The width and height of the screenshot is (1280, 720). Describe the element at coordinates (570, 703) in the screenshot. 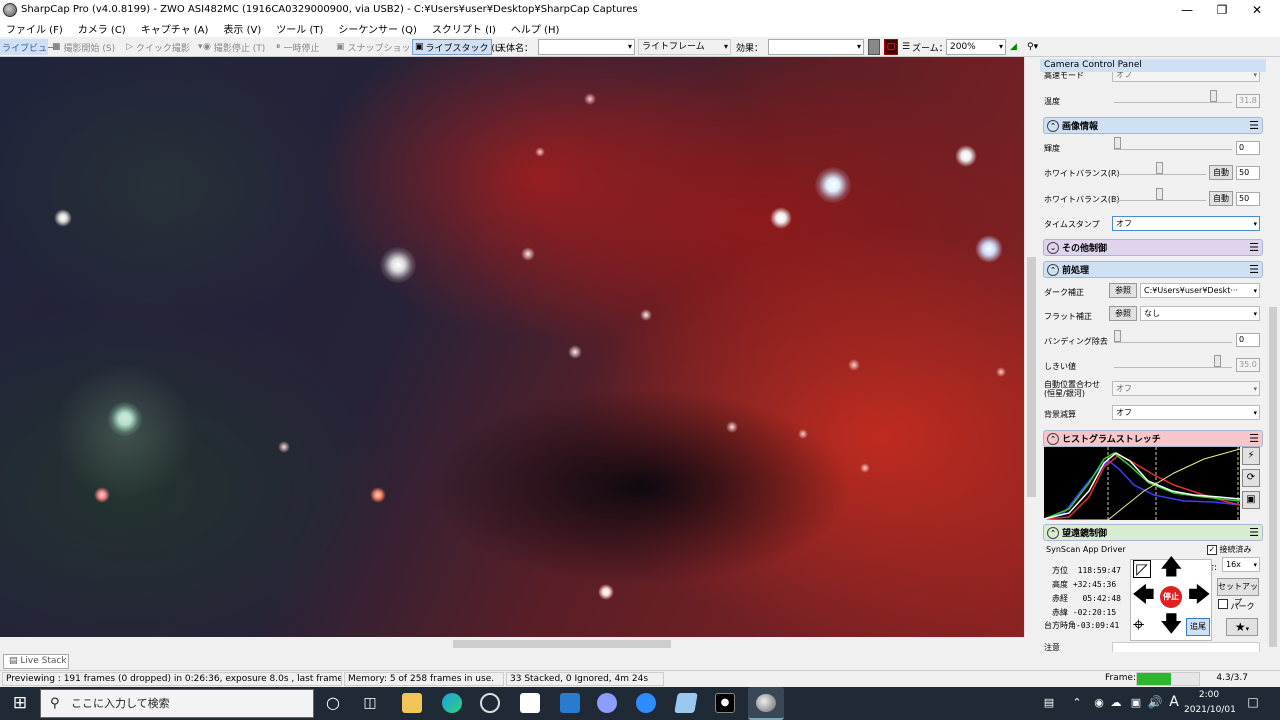

I see `mail-icon` at that location.